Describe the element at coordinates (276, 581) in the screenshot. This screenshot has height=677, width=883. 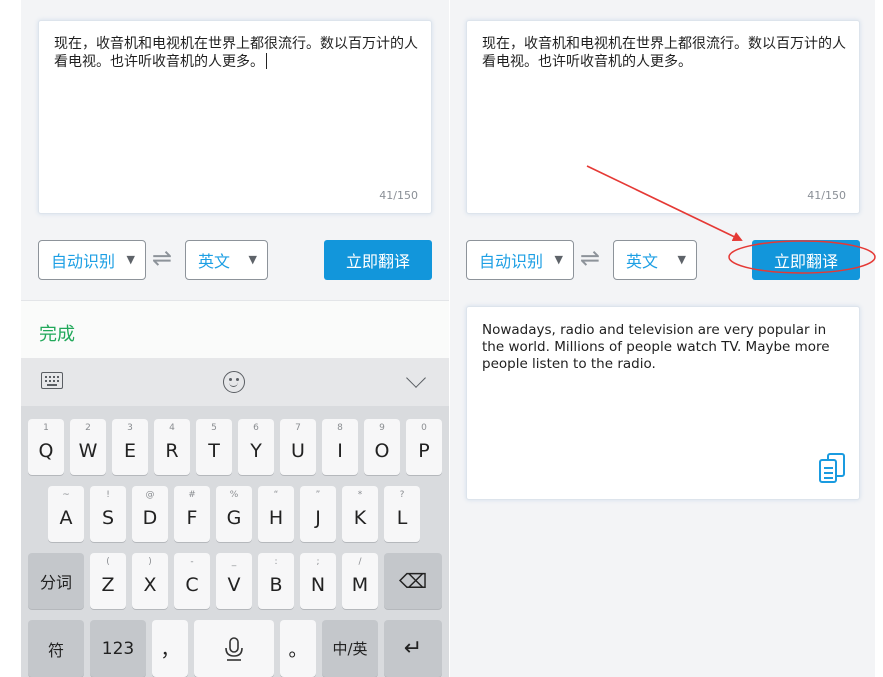
I see `key-b: :B` at that location.